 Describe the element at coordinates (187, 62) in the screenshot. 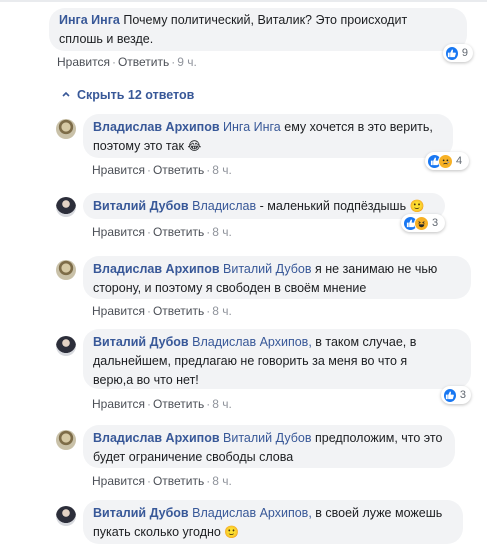

I see `comment-timestamp: 9 ч.` at that location.